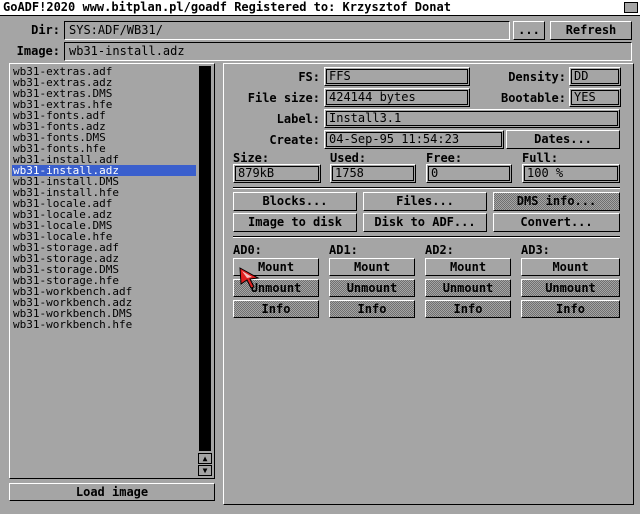 This screenshot has height=514, width=640. What do you see at coordinates (104, 302) in the screenshot?
I see `list-item: wb31-workbench.adz` at bounding box center [104, 302].